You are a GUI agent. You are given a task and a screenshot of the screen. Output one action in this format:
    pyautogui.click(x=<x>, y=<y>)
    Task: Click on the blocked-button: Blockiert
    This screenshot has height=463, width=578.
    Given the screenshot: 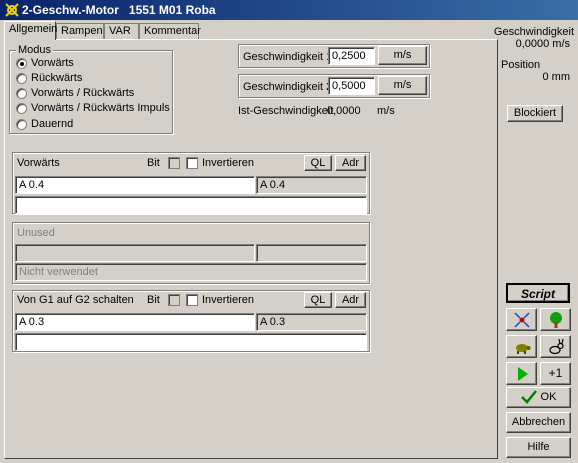 What is the action you would take?
    pyautogui.click(x=535, y=113)
    